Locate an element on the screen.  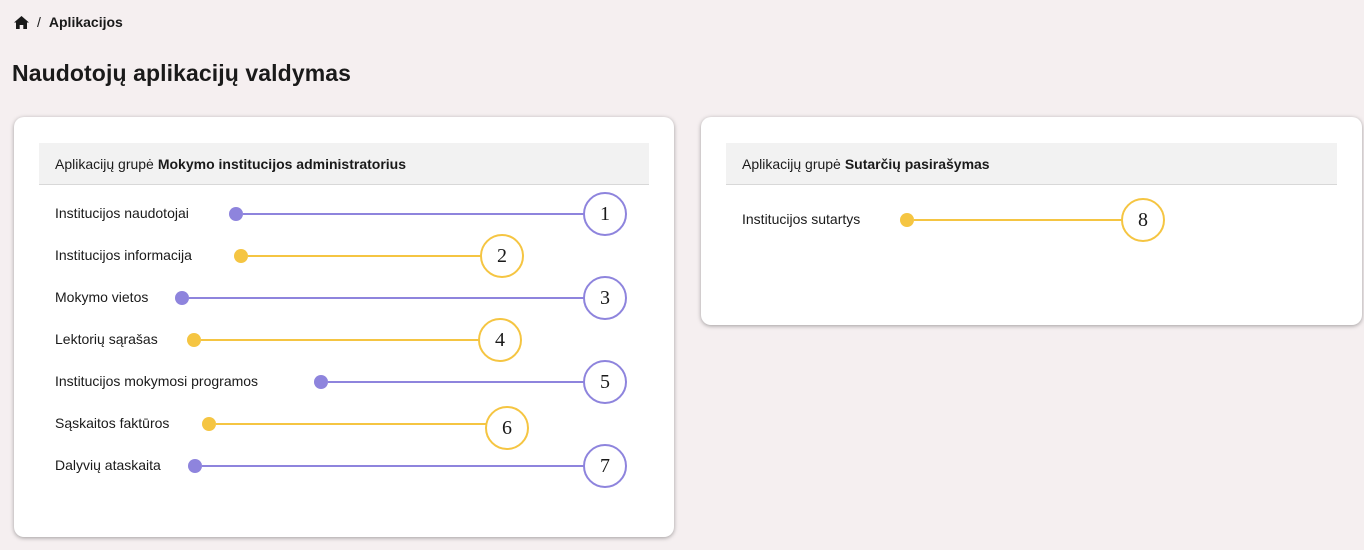
breadcrumb-current: Aplikacijos is located at coordinates (85, 22).